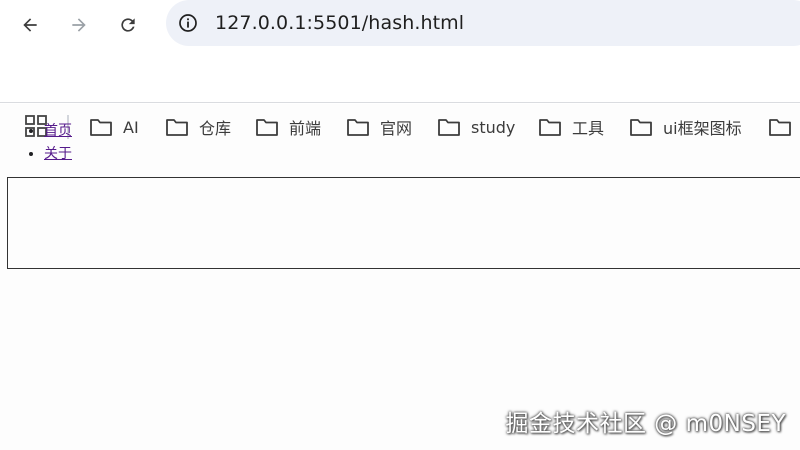  I want to click on bookmark-label: 前端, so click(305, 128).